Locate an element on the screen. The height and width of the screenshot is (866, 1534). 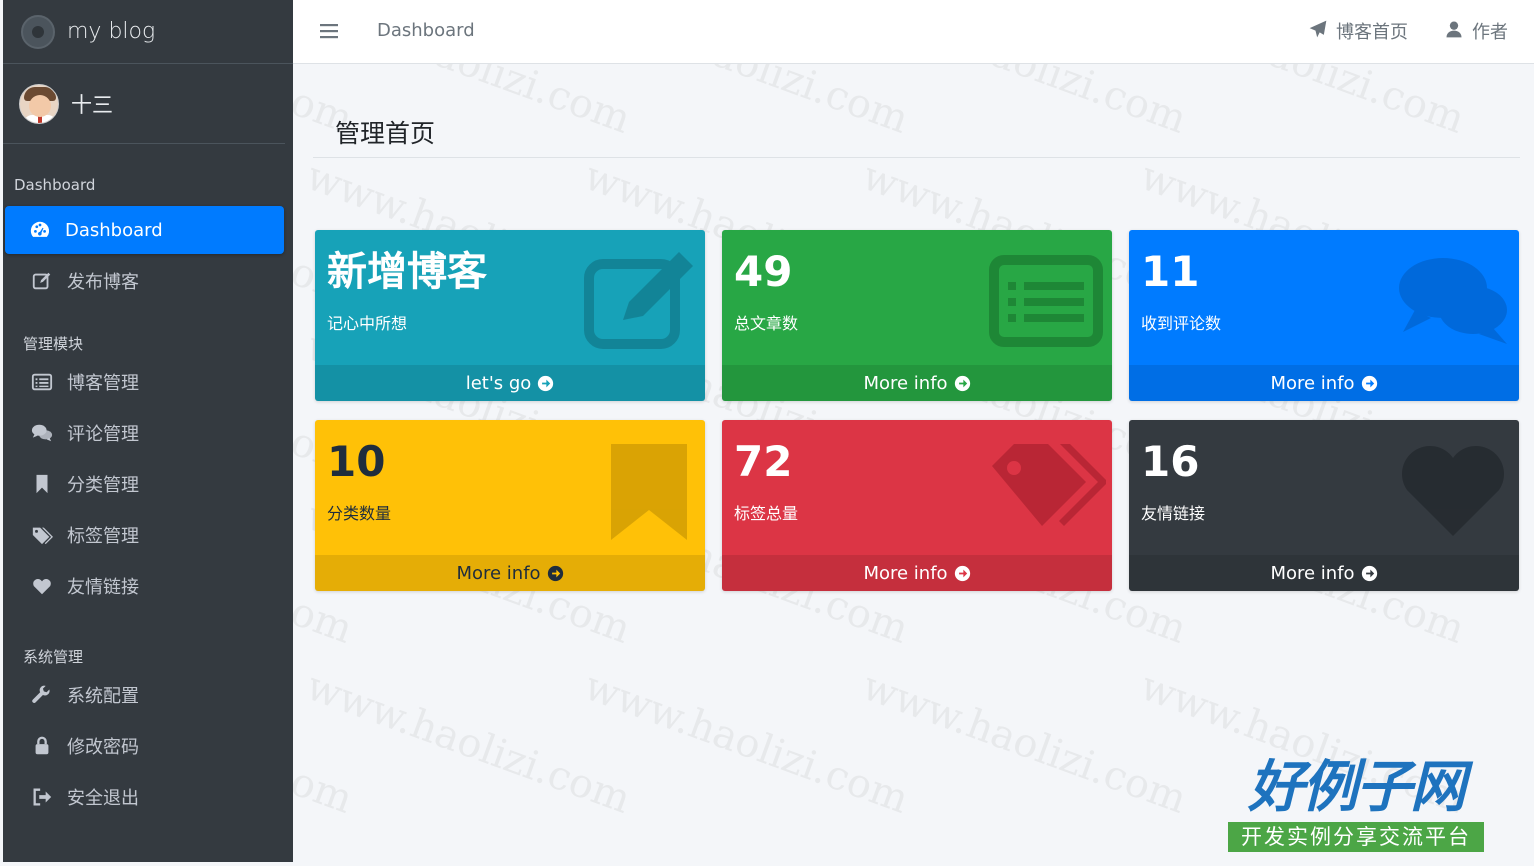
box-footer-text: let's go is located at coordinates (498, 383).